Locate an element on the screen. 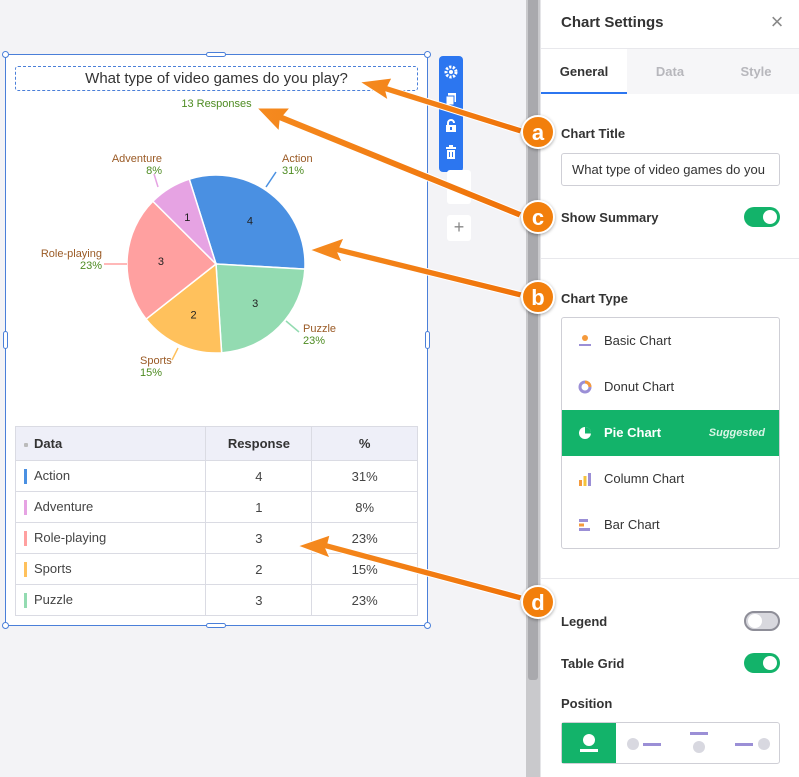 The height and width of the screenshot is (777, 799). pie-chart-icon is located at coordinates (585, 433).